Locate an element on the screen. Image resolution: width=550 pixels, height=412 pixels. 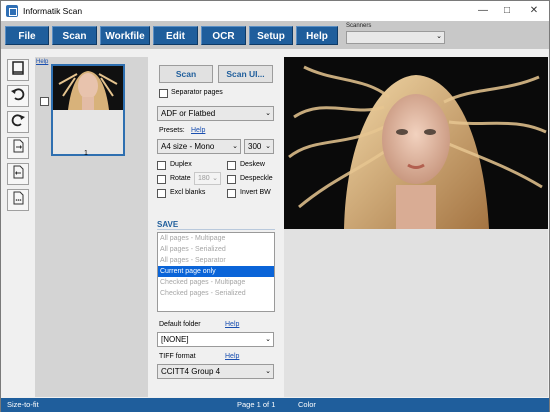
despeckle-checkbox is located at coordinates (231, 179).